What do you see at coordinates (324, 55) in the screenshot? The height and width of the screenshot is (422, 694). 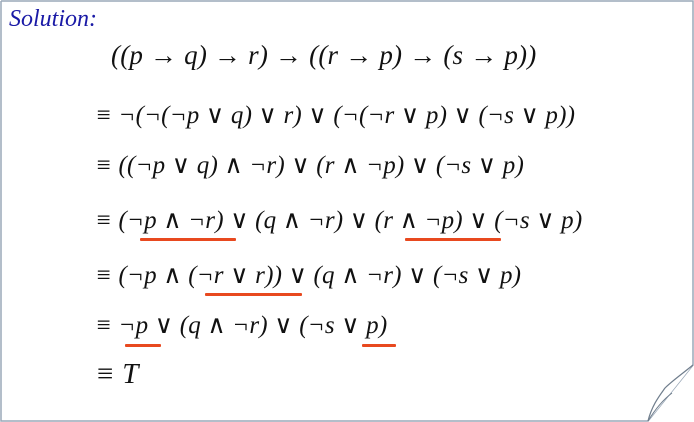 I see `original-statement: ((p → q) → r) → ((r → p) → (s → p))` at bounding box center [324, 55].